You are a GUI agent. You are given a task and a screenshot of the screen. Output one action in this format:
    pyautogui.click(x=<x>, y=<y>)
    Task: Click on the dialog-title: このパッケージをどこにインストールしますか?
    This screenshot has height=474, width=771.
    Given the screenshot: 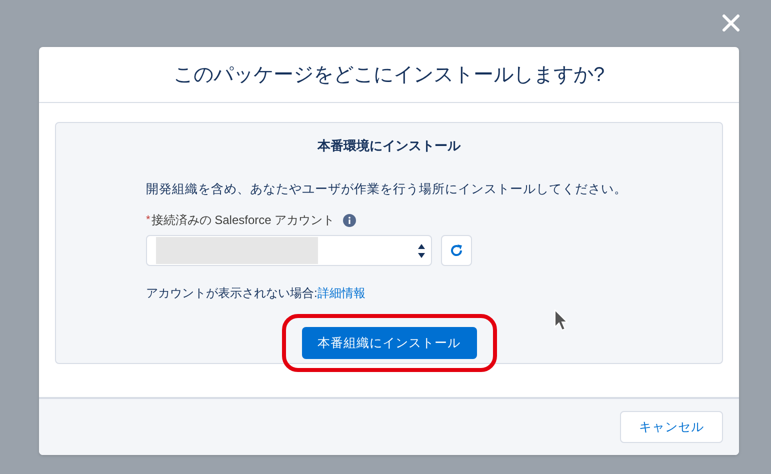 What is the action you would take?
    pyautogui.click(x=389, y=75)
    